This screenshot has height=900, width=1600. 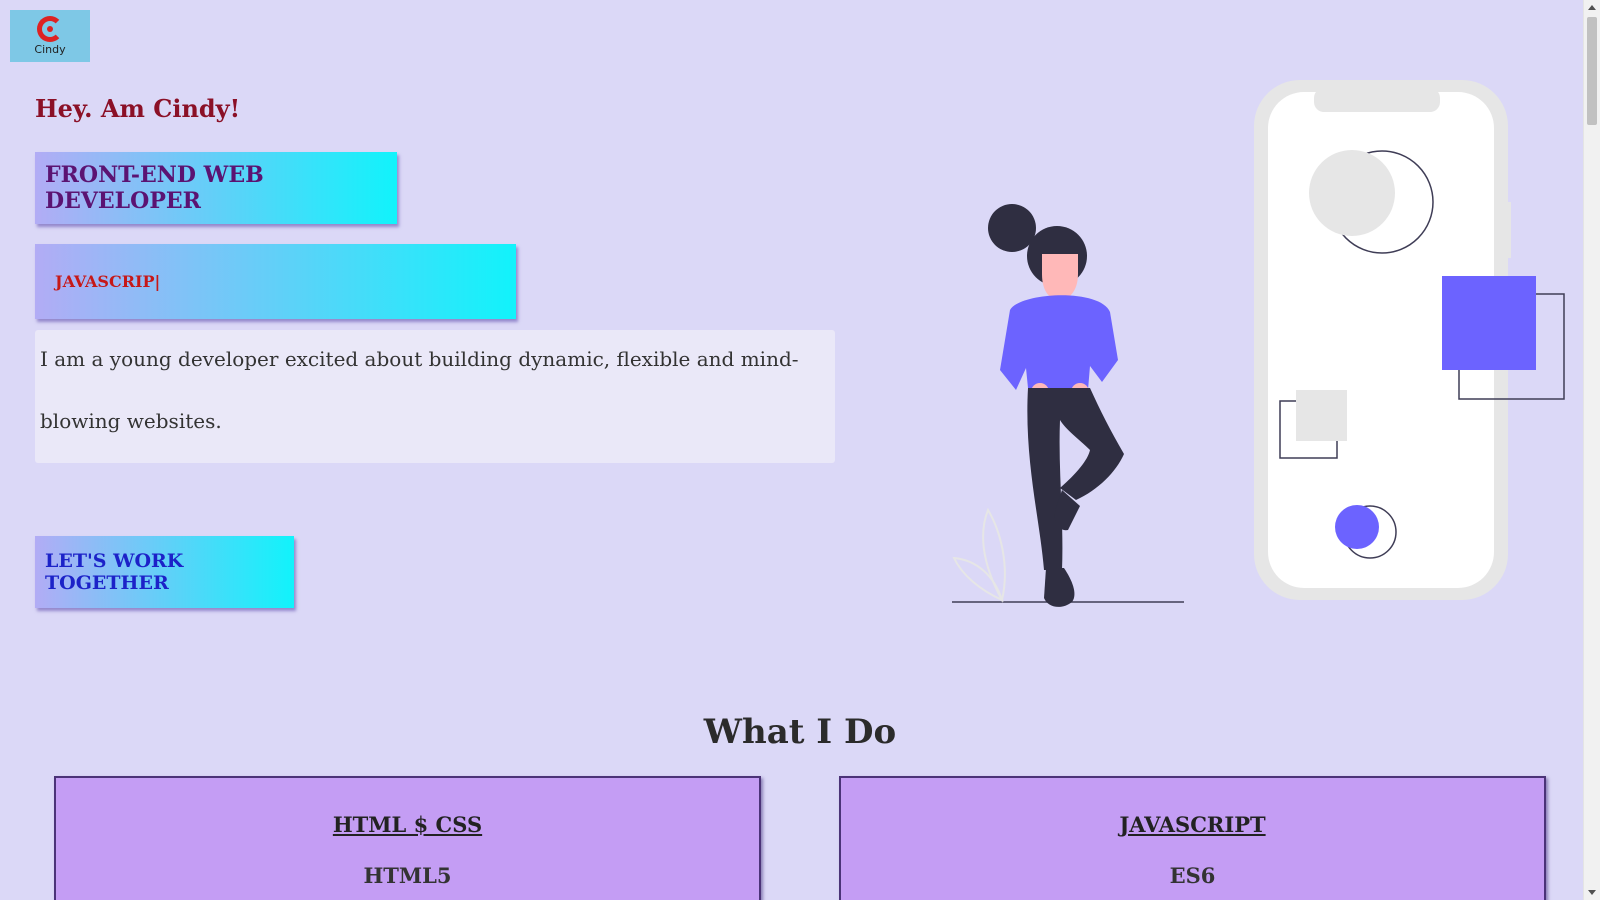 What do you see at coordinates (1192, 875) in the screenshot?
I see `card-subtitle: ES6` at bounding box center [1192, 875].